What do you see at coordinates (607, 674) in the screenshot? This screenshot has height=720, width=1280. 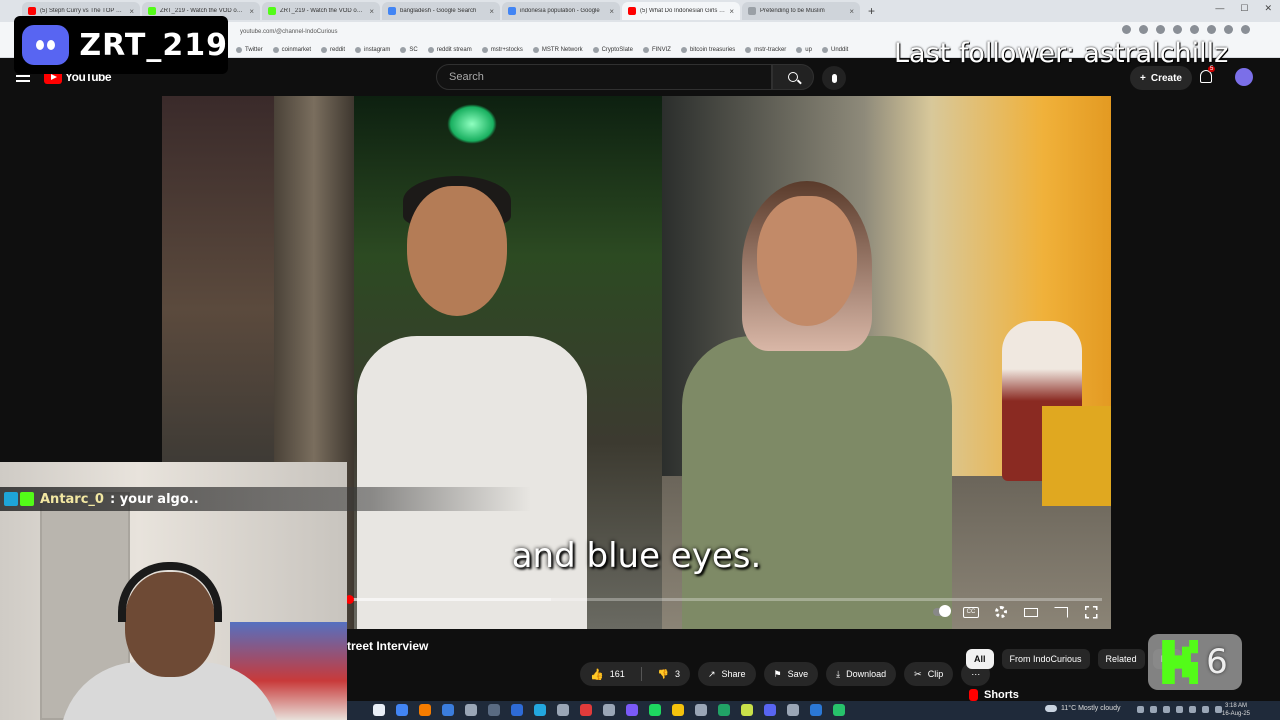 I see `like-button: 👍 161` at bounding box center [607, 674].